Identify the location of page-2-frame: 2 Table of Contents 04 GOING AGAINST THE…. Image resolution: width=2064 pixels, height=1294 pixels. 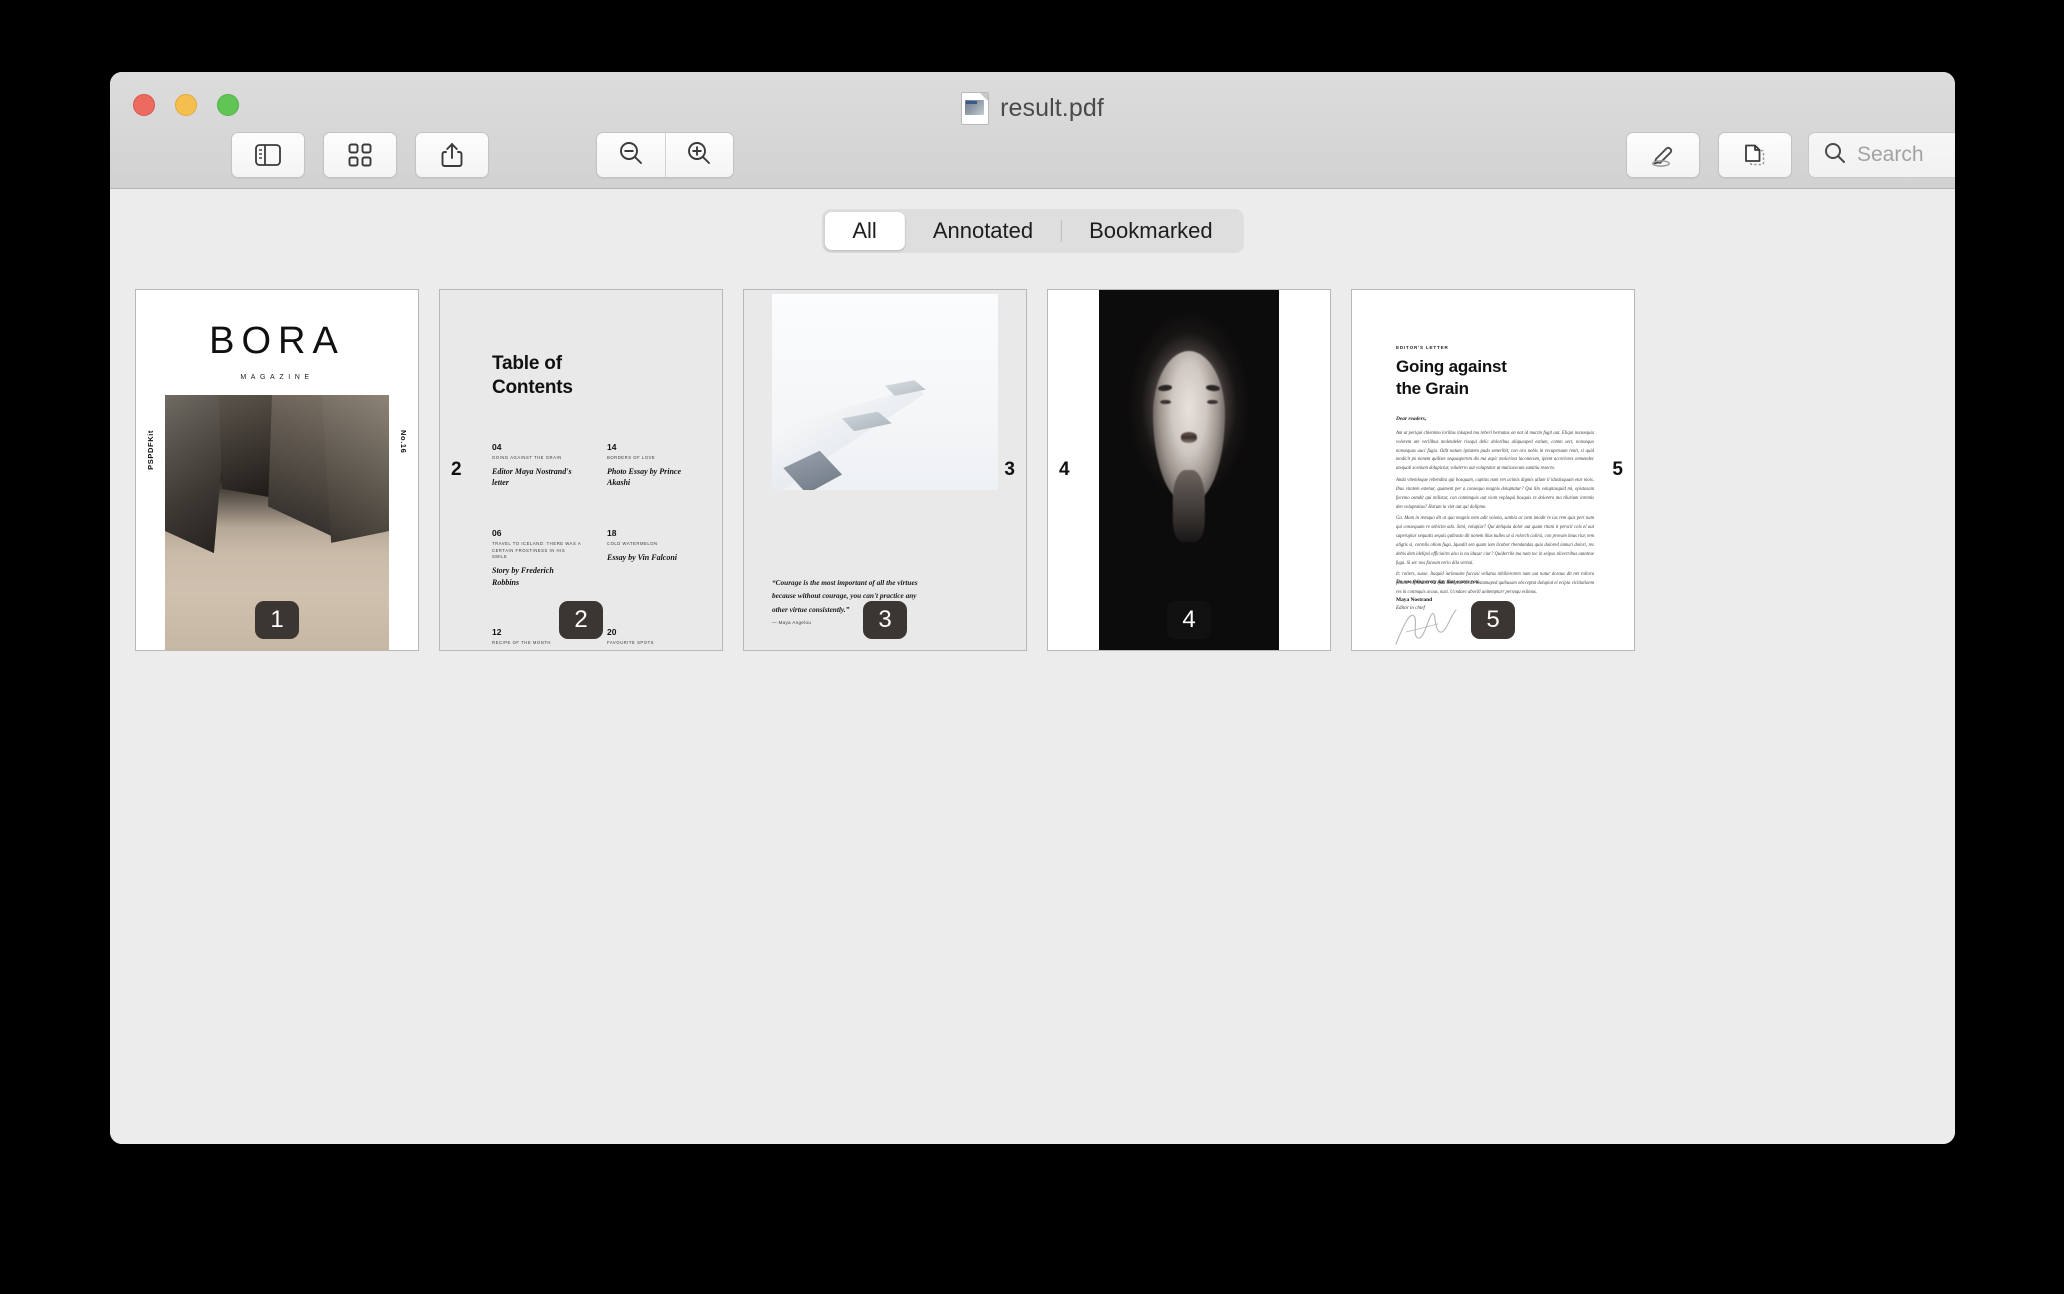
(581, 470).